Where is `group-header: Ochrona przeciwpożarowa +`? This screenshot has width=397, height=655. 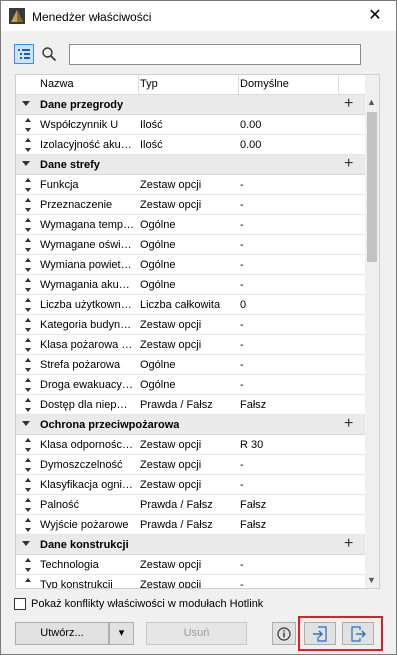 group-header: Ochrona przeciwpożarowa + is located at coordinates (190, 425).